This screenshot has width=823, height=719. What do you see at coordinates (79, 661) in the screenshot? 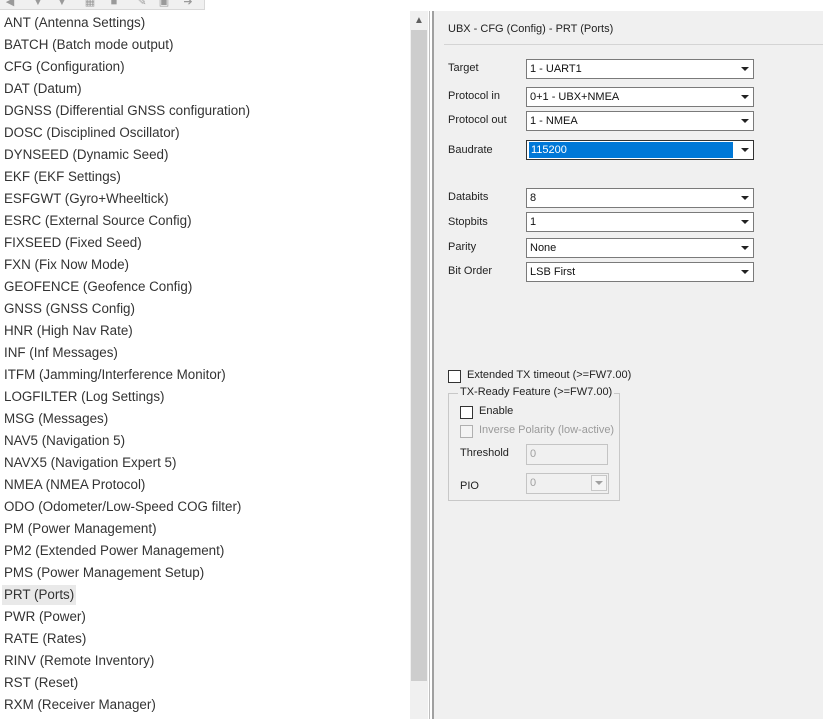
I see `list-item: RINV (Remote Inventory)` at bounding box center [79, 661].